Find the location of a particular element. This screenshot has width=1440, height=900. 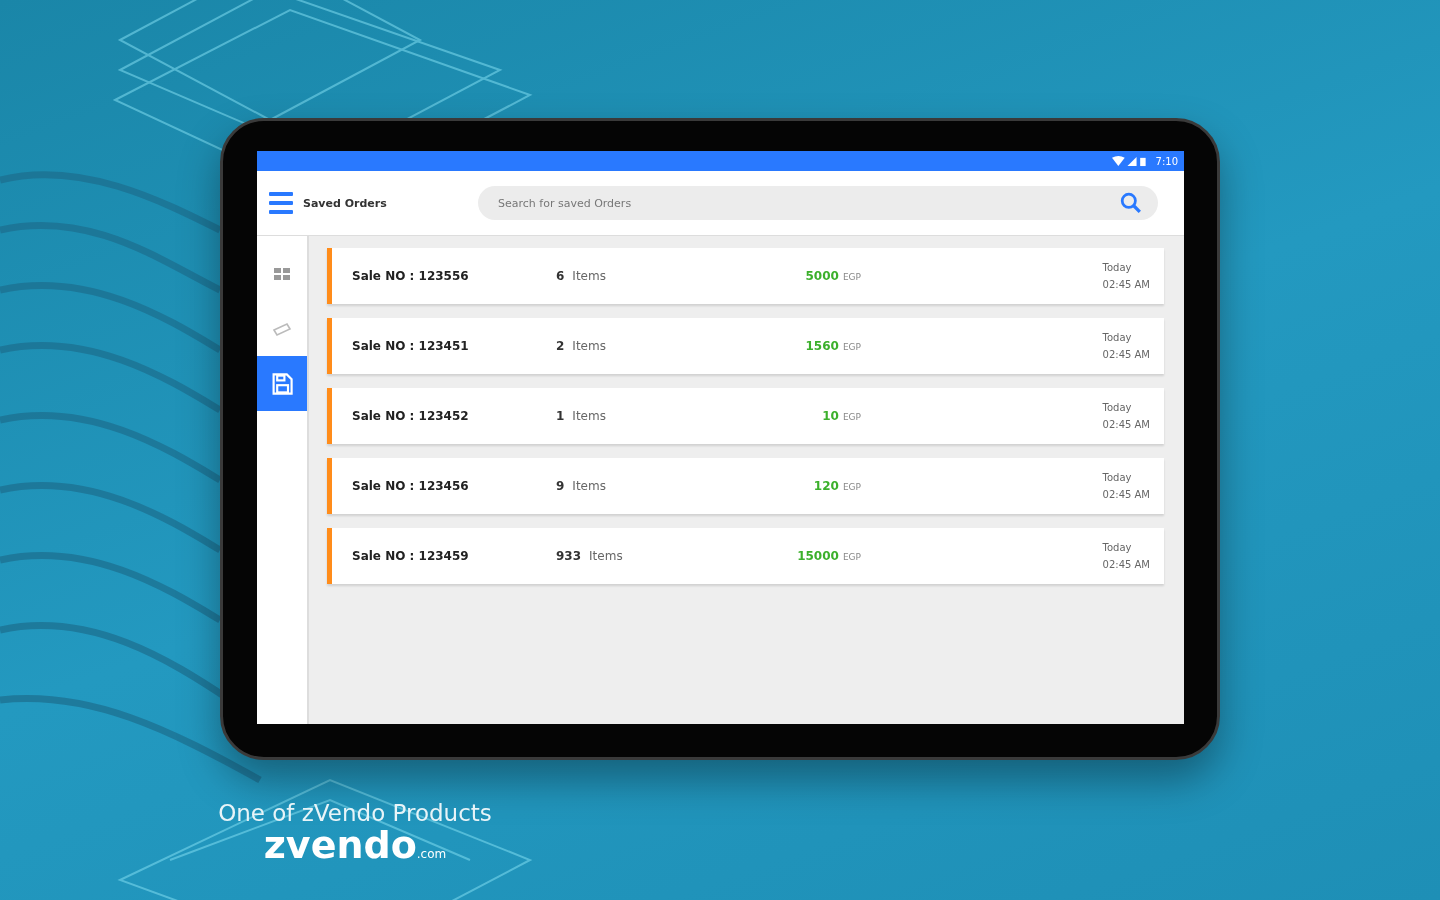

item-count: 6 is located at coordinates (560, 276).